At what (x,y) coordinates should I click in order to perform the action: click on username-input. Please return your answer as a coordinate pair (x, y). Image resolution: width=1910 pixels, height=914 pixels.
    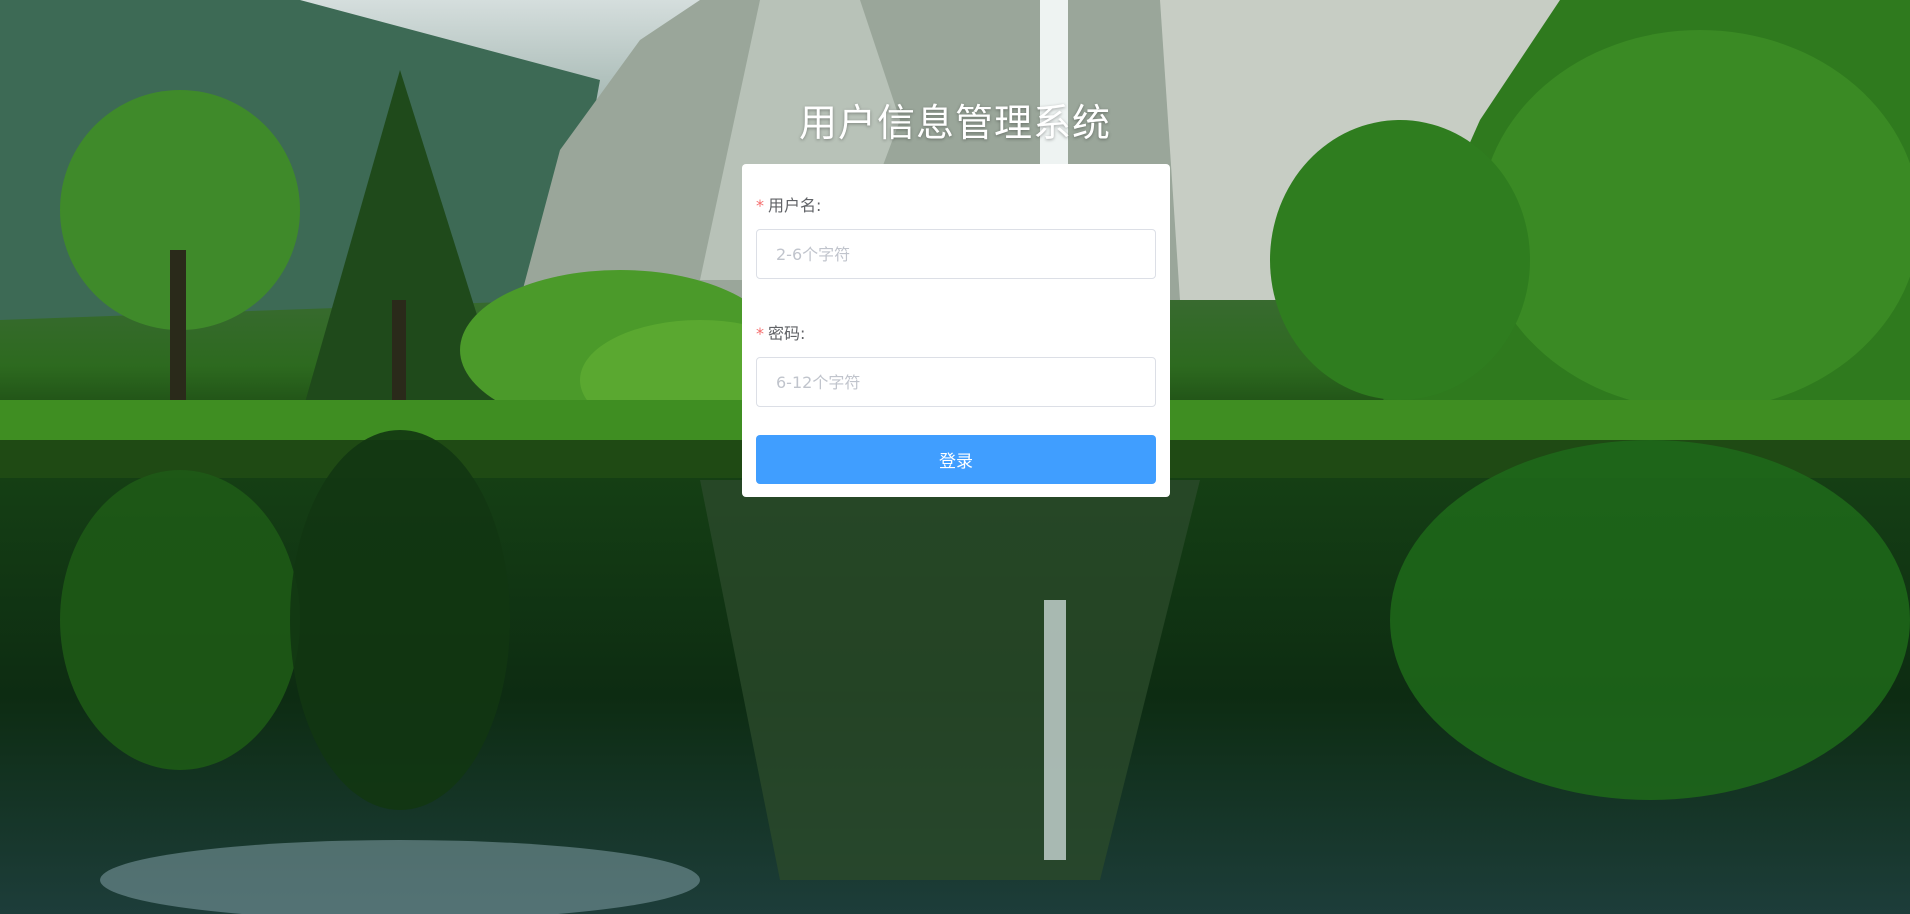
    Looking at the image, I should click on (956, 254).